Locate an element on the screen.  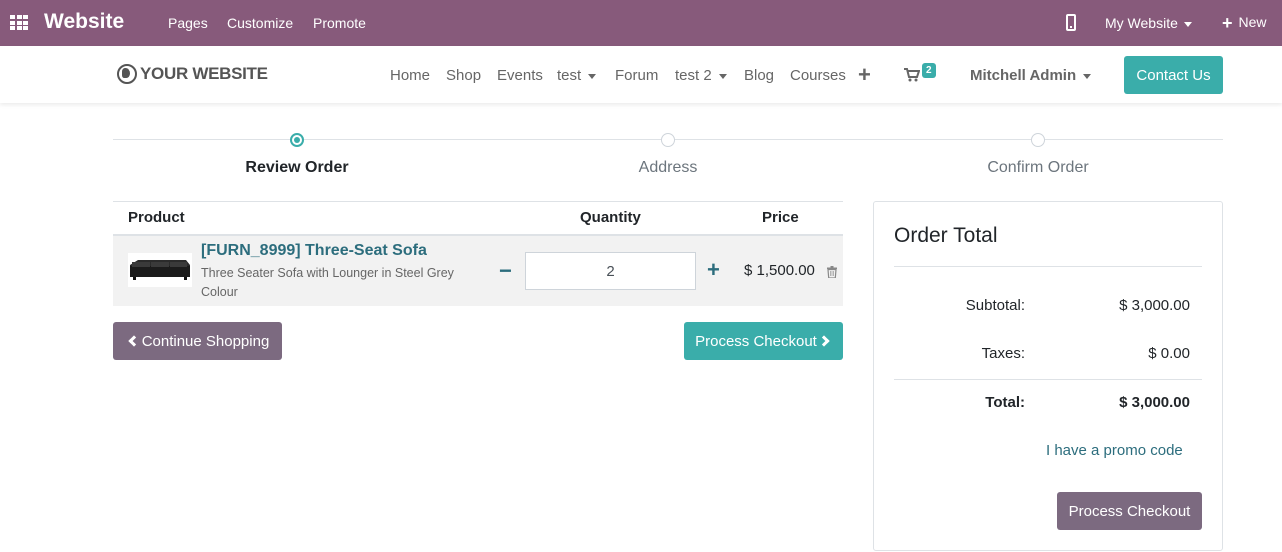
wizard-step-dot-review is located at coordinates (297, 140).